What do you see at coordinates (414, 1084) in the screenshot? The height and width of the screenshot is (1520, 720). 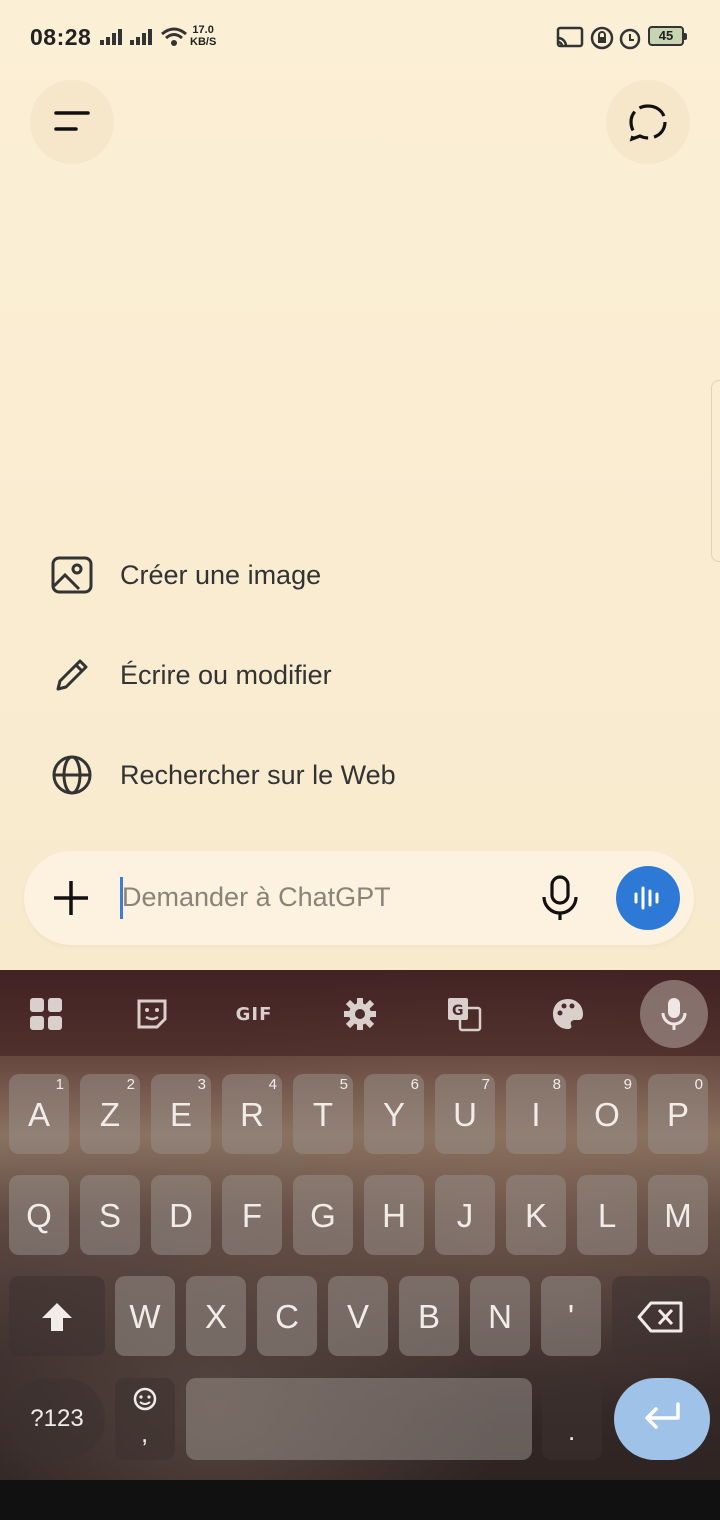 I see `key-hint: 6` at bounding box center [414, 1084].